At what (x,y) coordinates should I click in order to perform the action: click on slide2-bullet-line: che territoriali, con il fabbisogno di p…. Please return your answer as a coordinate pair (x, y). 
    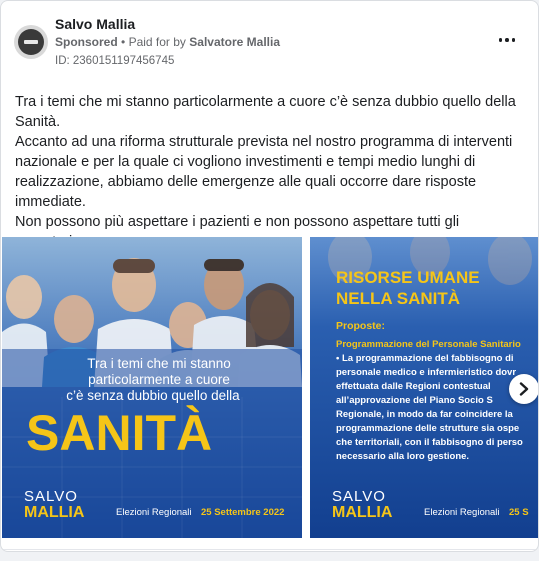
    Looking at the image, I should click on (429, 442).